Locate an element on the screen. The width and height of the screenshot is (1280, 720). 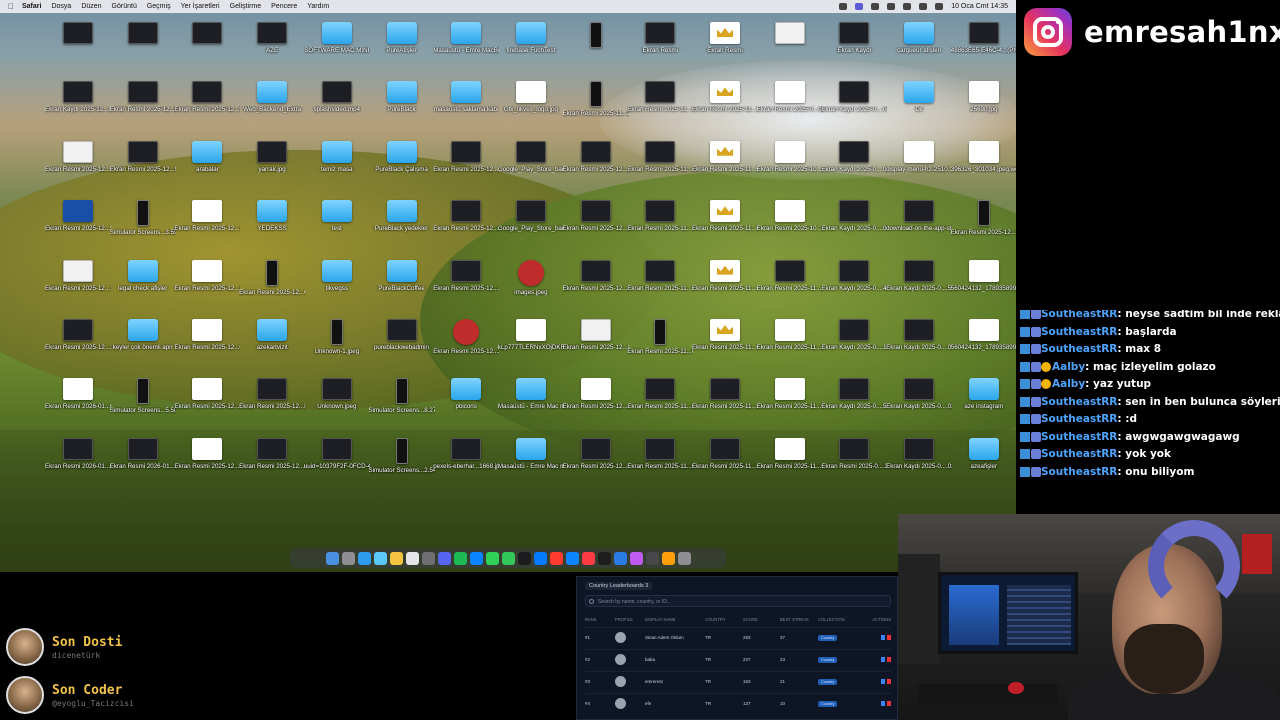
menu-window: Pencere is located at coordinates (284, 6).